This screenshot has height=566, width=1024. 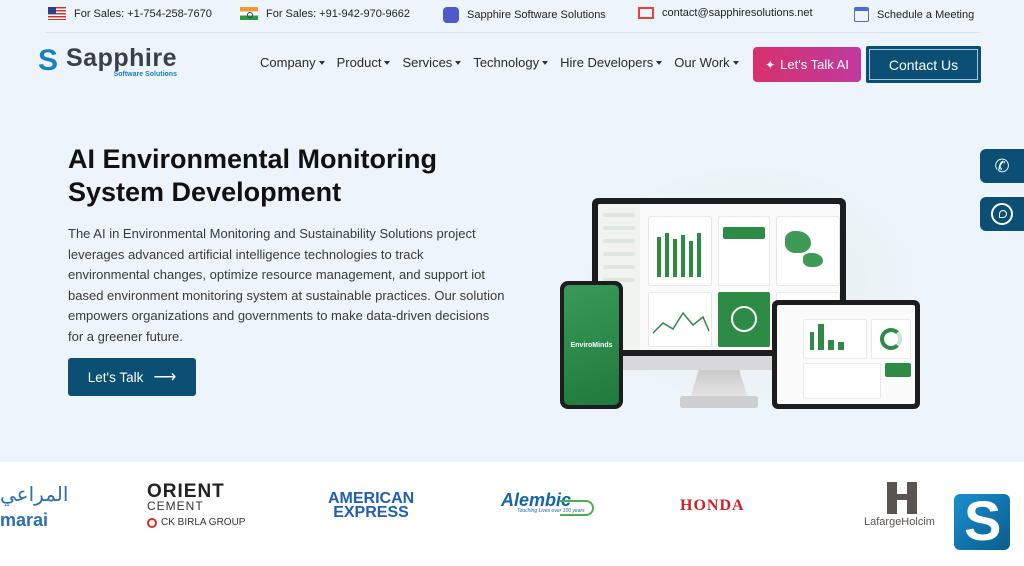 I want to click on air-quality-card, so click(x=680, y=319).